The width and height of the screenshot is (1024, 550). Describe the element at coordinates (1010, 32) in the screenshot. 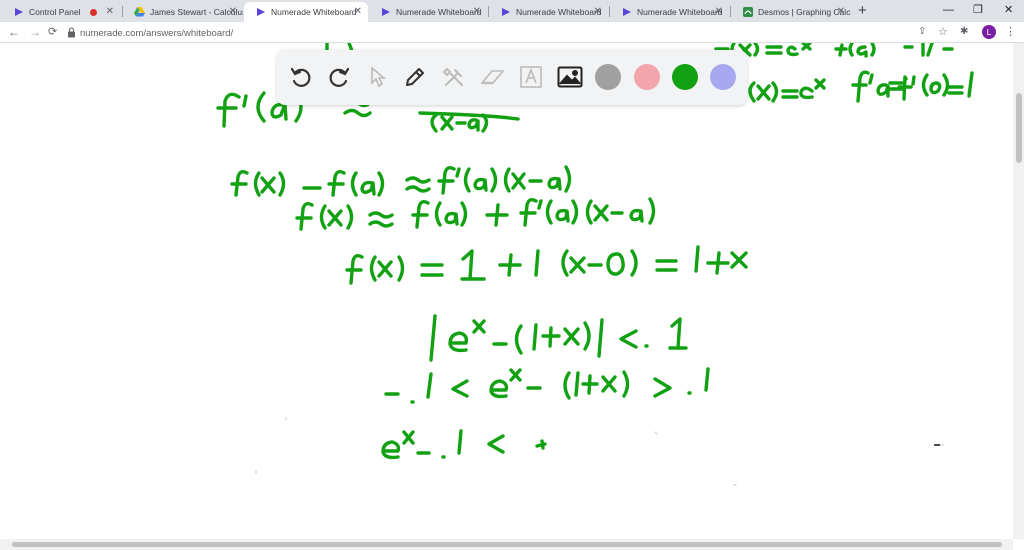

I see `browser-menu-icon: ⋮` at that location.